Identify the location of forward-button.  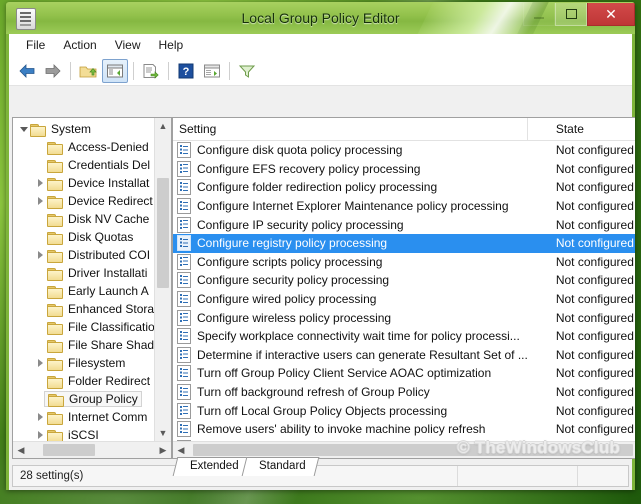
(53, 71).